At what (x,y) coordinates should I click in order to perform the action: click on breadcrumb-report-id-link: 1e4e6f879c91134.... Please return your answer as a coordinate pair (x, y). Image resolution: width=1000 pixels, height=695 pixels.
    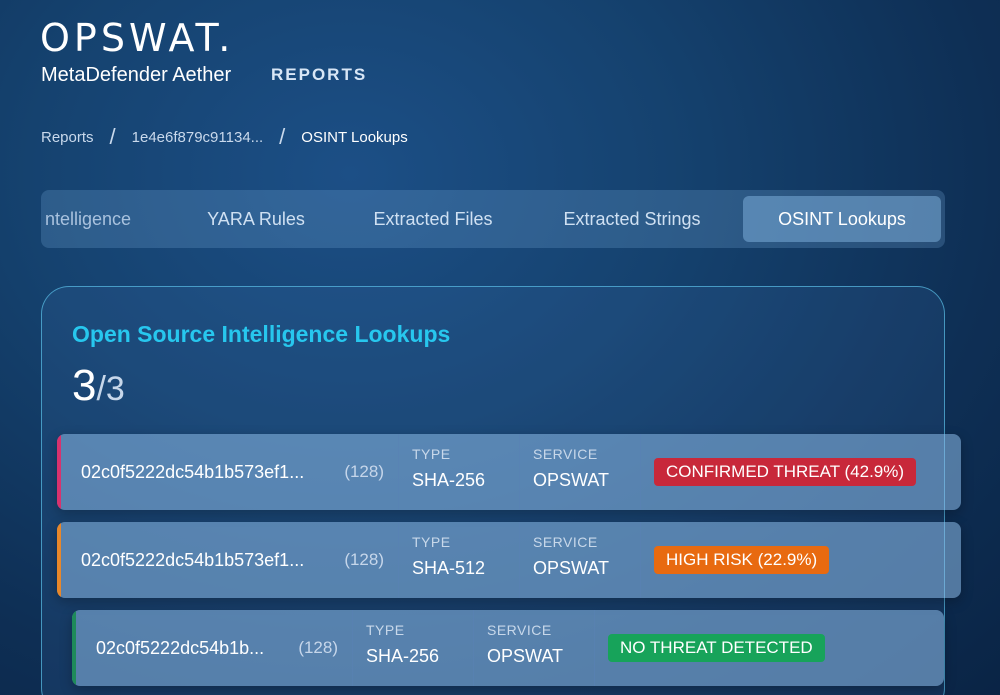
    Looking at the image, I should click on (198, 137).